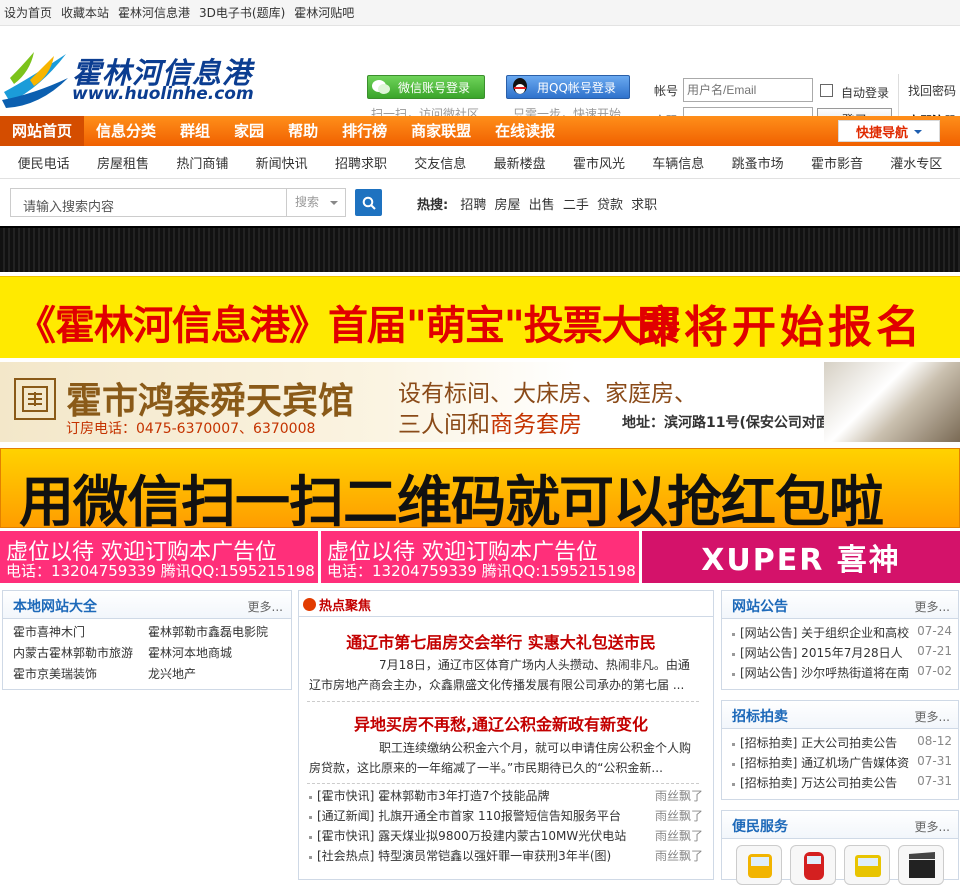  Describe the element at coordinates (501, 641) in the screenshot. I see `headline-1: 通辽市第七届房交会举行 实惠大礼包送市民` at that location.